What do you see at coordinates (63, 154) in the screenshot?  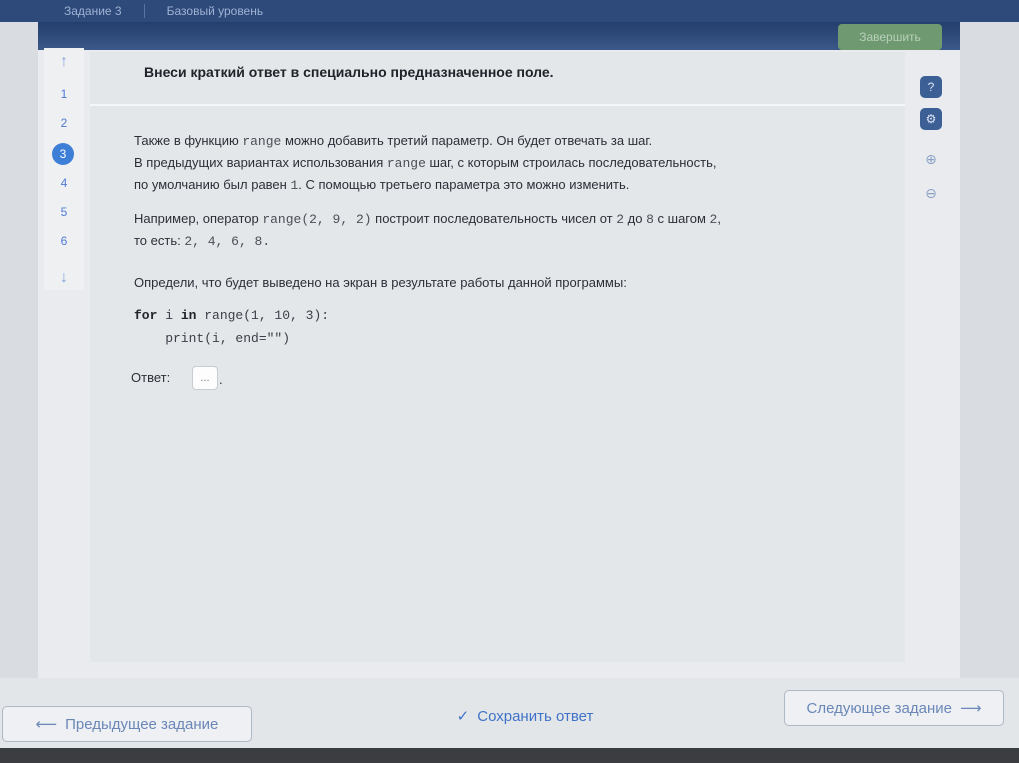 I see `nav-item-3: 3` at bounding box center [63, 154].